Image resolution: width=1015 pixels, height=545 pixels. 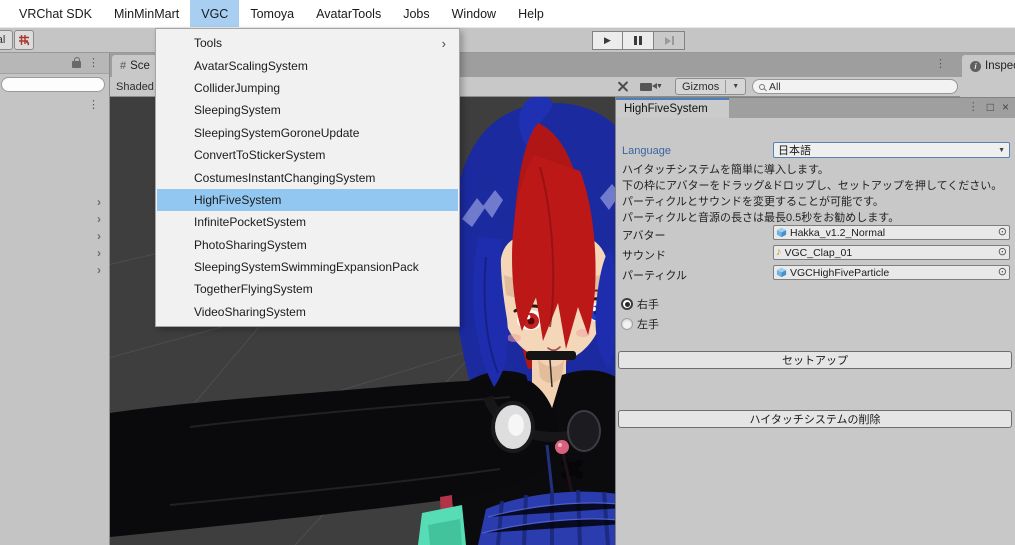 What do you see at coordinates (307, 267) in the screenshot?
I see `menu-item-sleepingsystemswimmingexpansionpack: SleepingSystemSwimmingExpansionPack` at bounding box center [307, 267].